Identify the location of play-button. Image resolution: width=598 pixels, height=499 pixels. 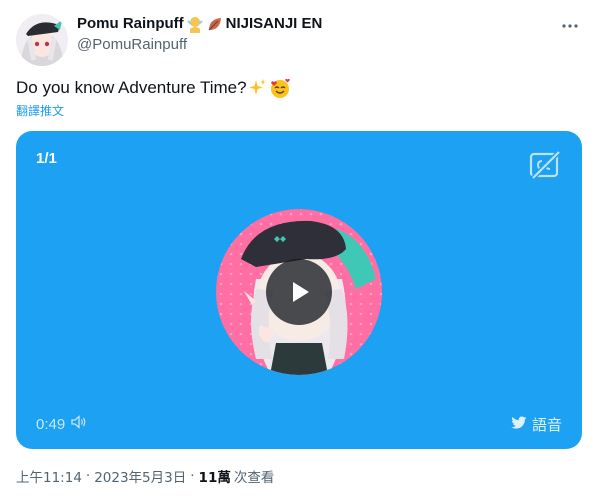
(299, 292).